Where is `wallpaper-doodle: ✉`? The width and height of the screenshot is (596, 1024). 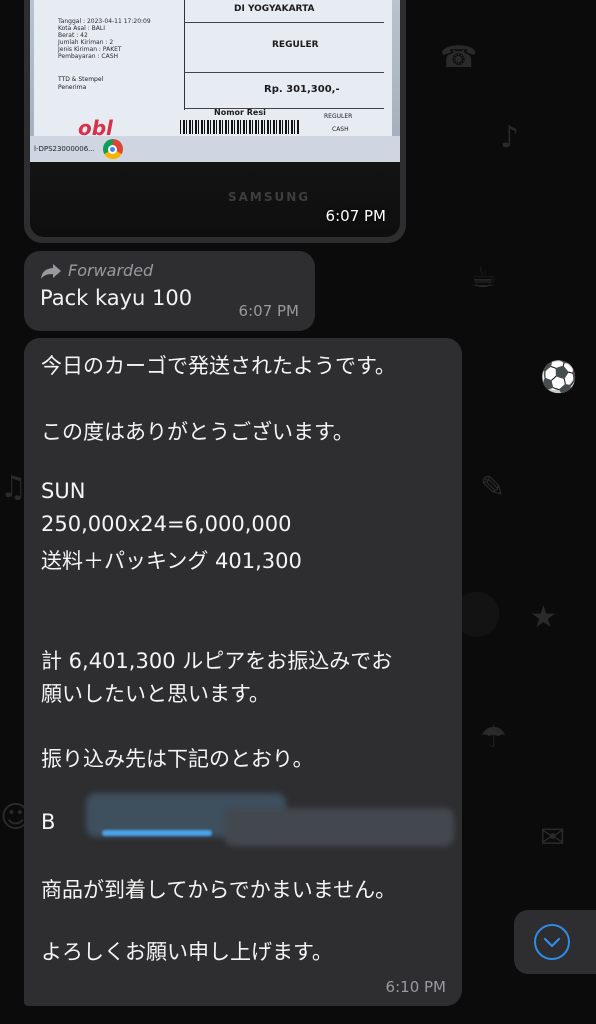
wallpaper-doodle: ✉ is located at coordinates (553, 837).